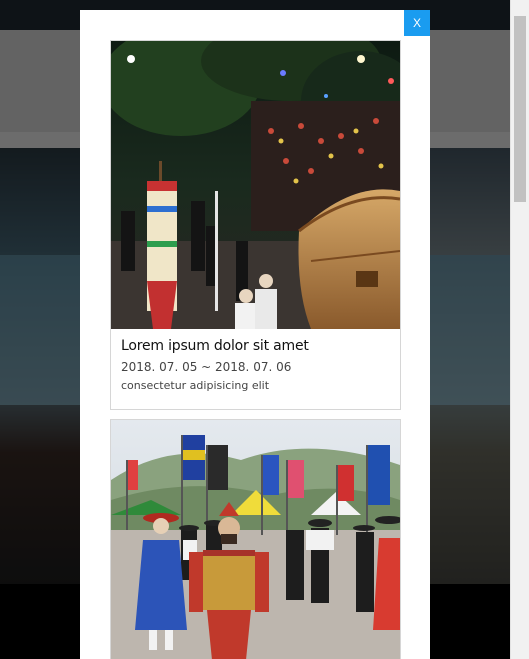 The image size is (529, 659). I want to click on close-button: X, so click(417, 23).